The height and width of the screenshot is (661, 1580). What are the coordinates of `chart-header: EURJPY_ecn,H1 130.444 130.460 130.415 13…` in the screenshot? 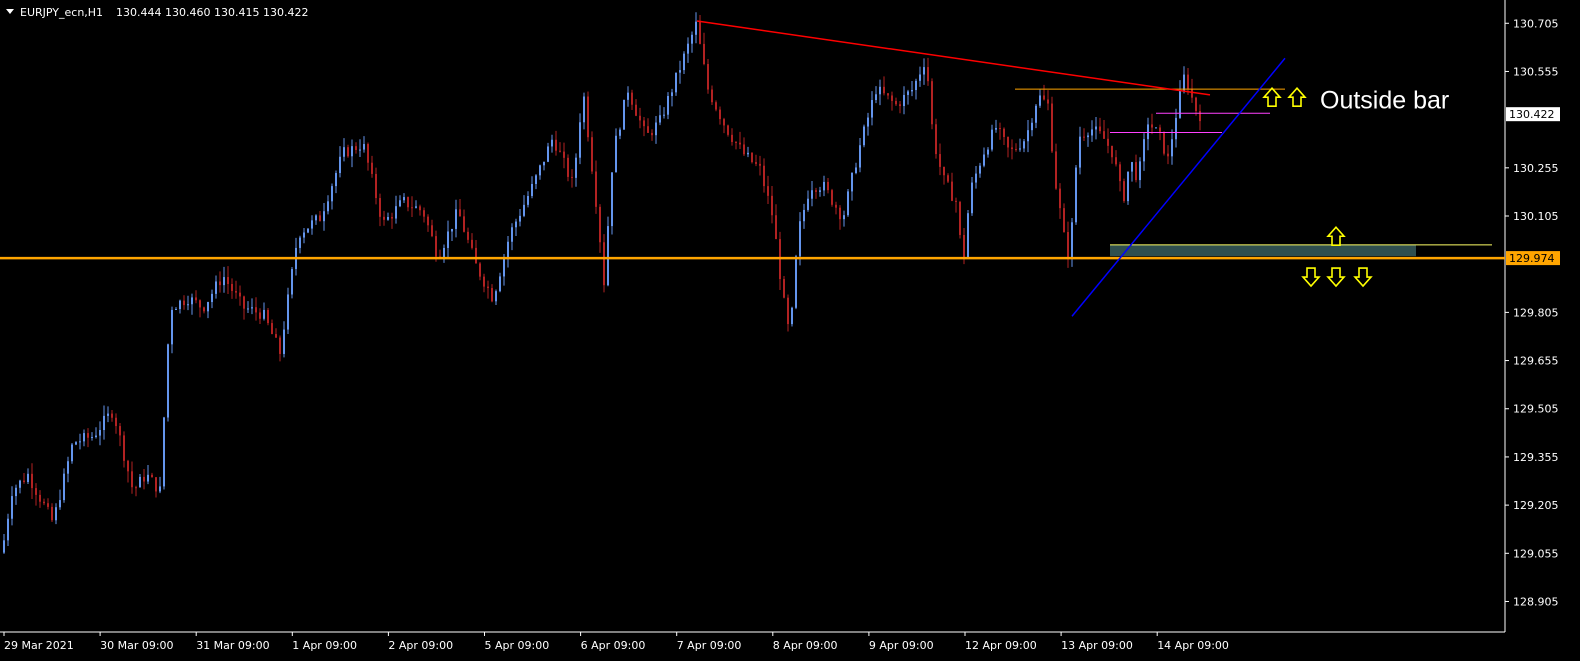 It's located at (157, 12).